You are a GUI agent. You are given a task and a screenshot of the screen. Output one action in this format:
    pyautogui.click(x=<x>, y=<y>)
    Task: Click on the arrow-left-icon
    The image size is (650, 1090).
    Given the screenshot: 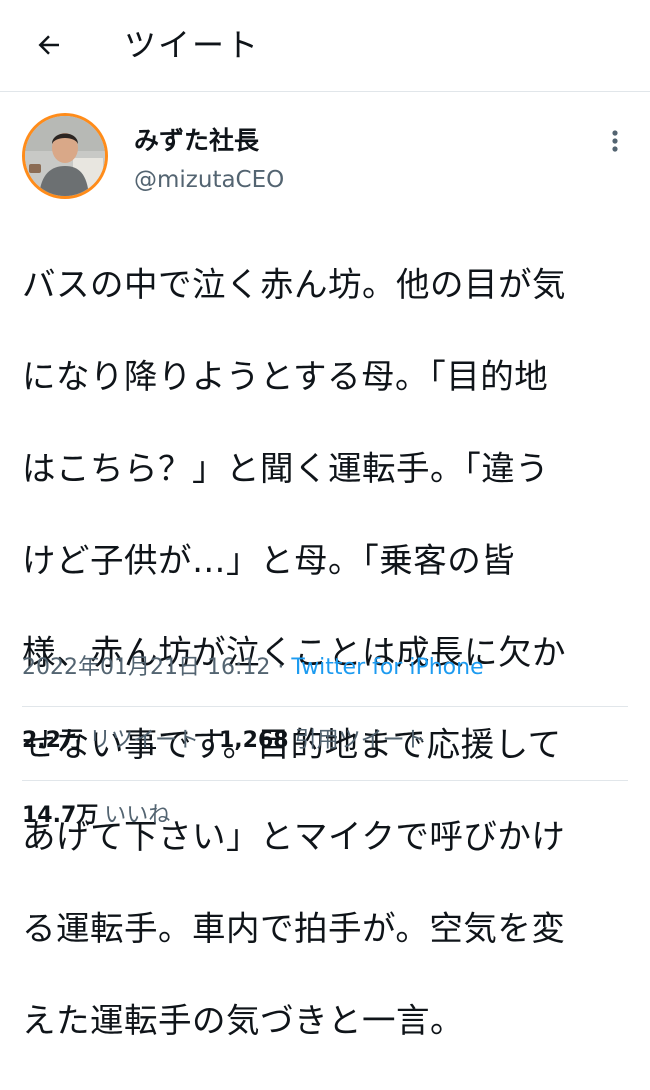 What is the action you would take?
    pyautogui.click(x=48, y=45)
    